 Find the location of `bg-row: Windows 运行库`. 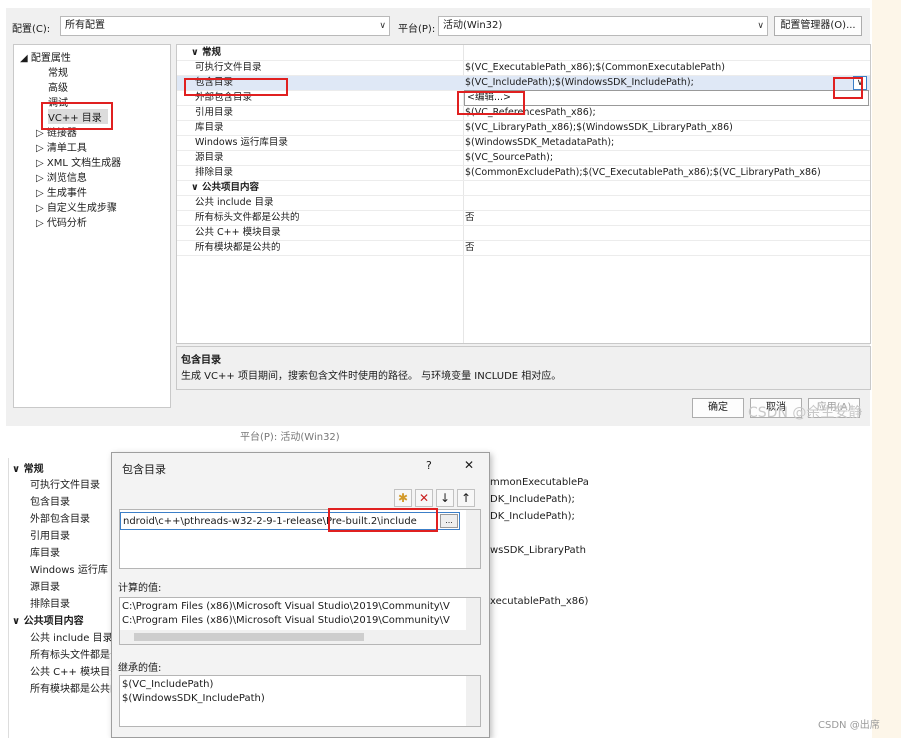

bg-row: Windows 运行库 is located at coordinates (69, 570).